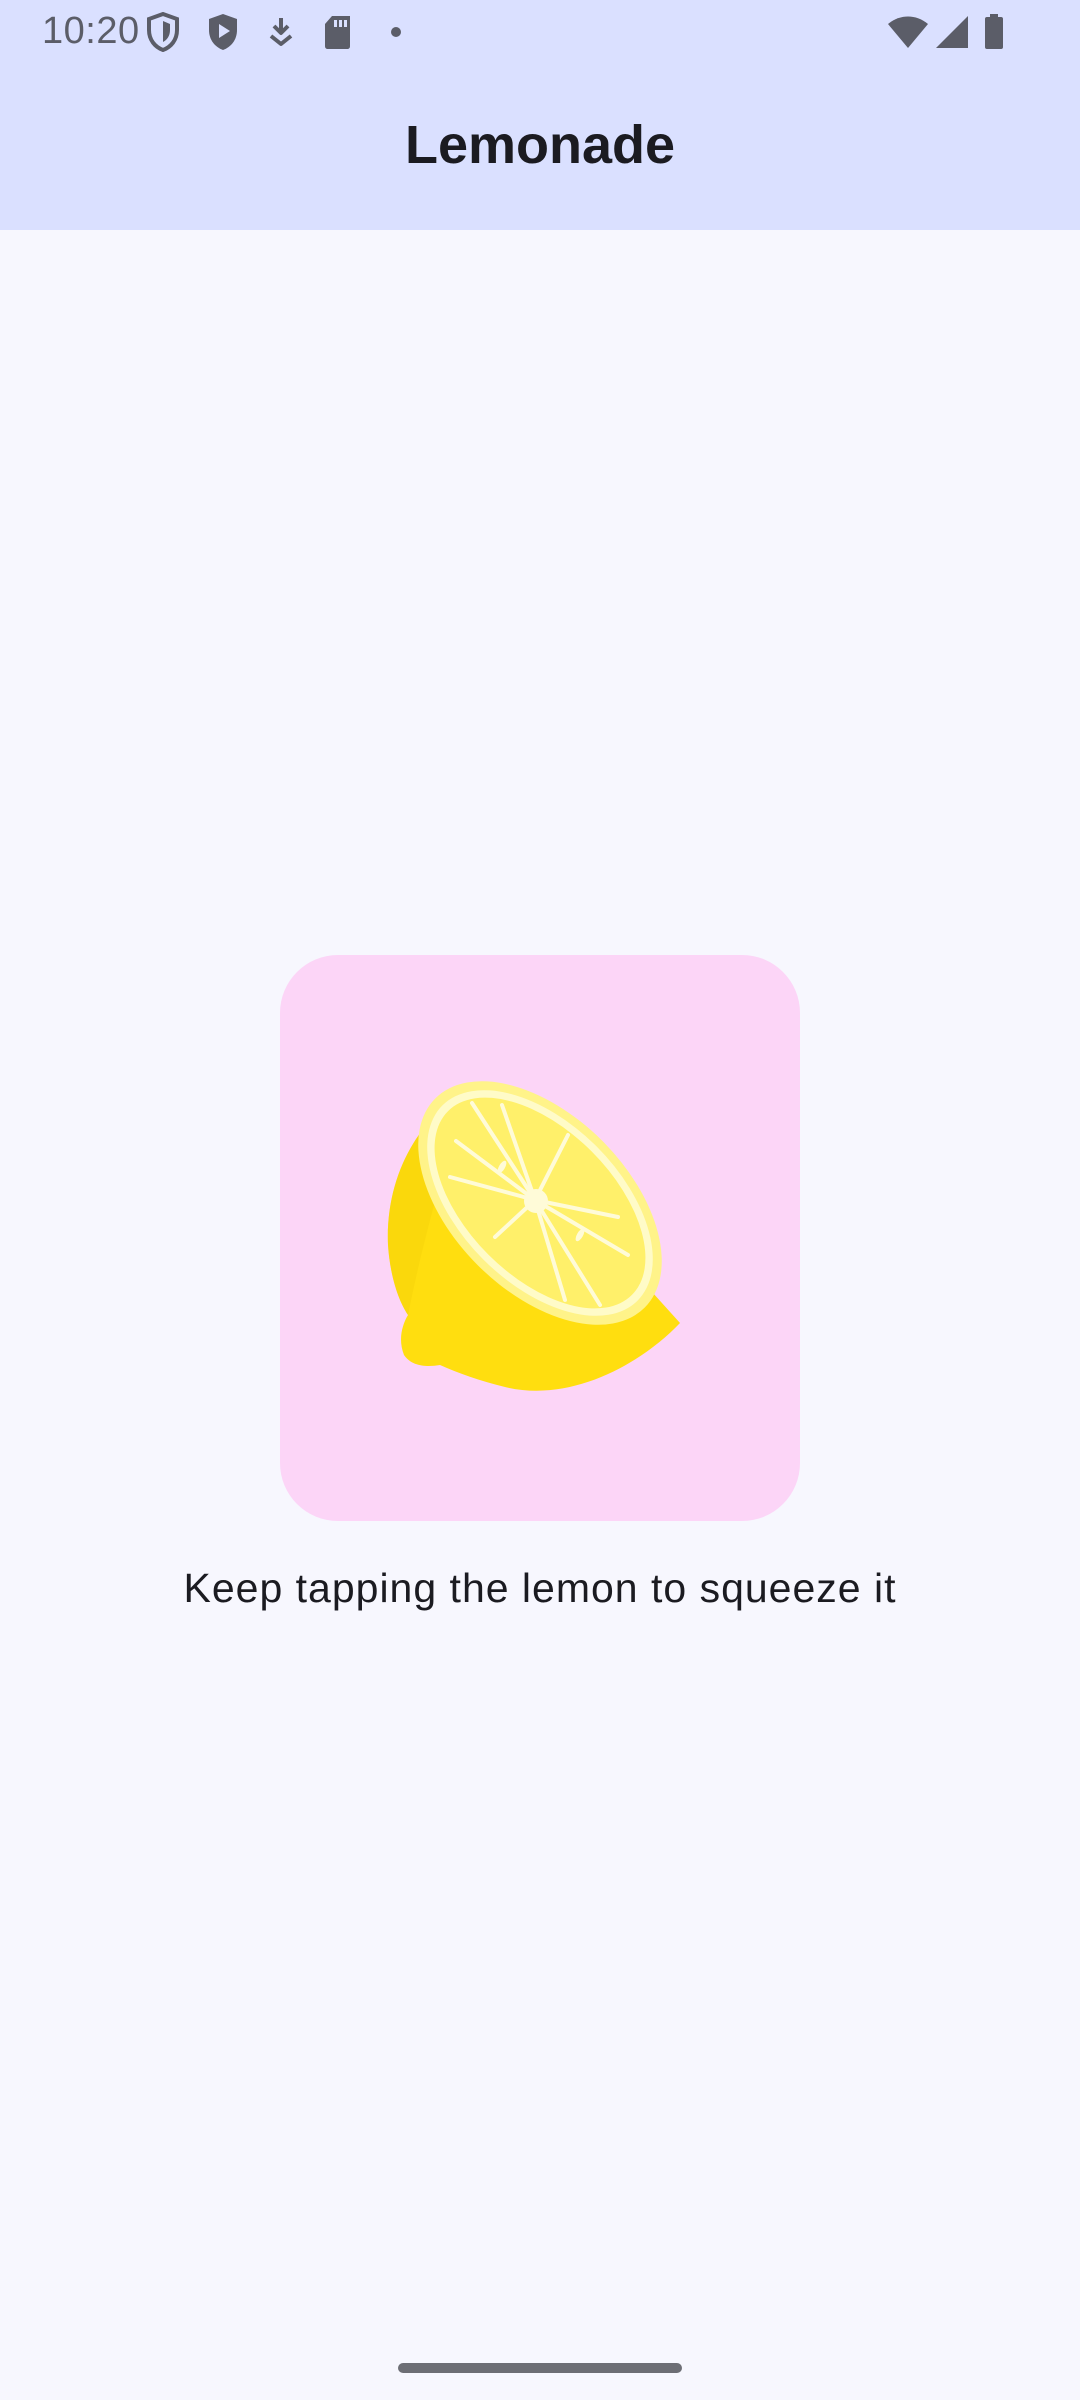 The height and width of the screenshot is (2400, 1080). Describe the element at coordinates (337, 32) in the screenshot. I see `sd-card-icon` at that location.